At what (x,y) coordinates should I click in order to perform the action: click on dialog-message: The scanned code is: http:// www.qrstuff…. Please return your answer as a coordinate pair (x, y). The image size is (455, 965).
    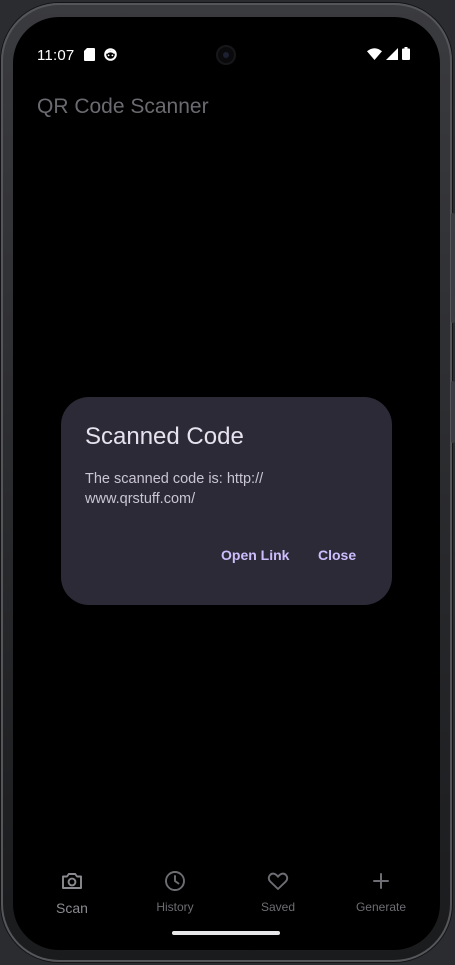
    Looking at the image, I should click on (200, 489).